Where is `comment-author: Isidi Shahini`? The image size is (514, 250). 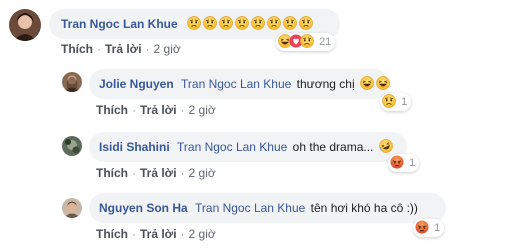
comment-author: Isidi Shahini is located at coordinates (134, 147).